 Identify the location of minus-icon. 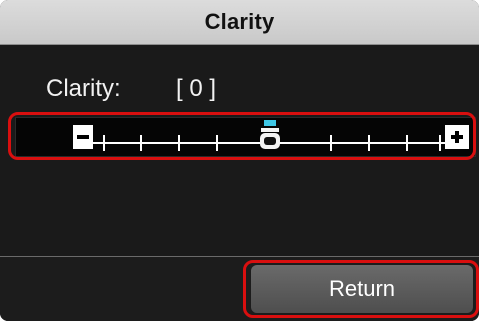
(83, 137).